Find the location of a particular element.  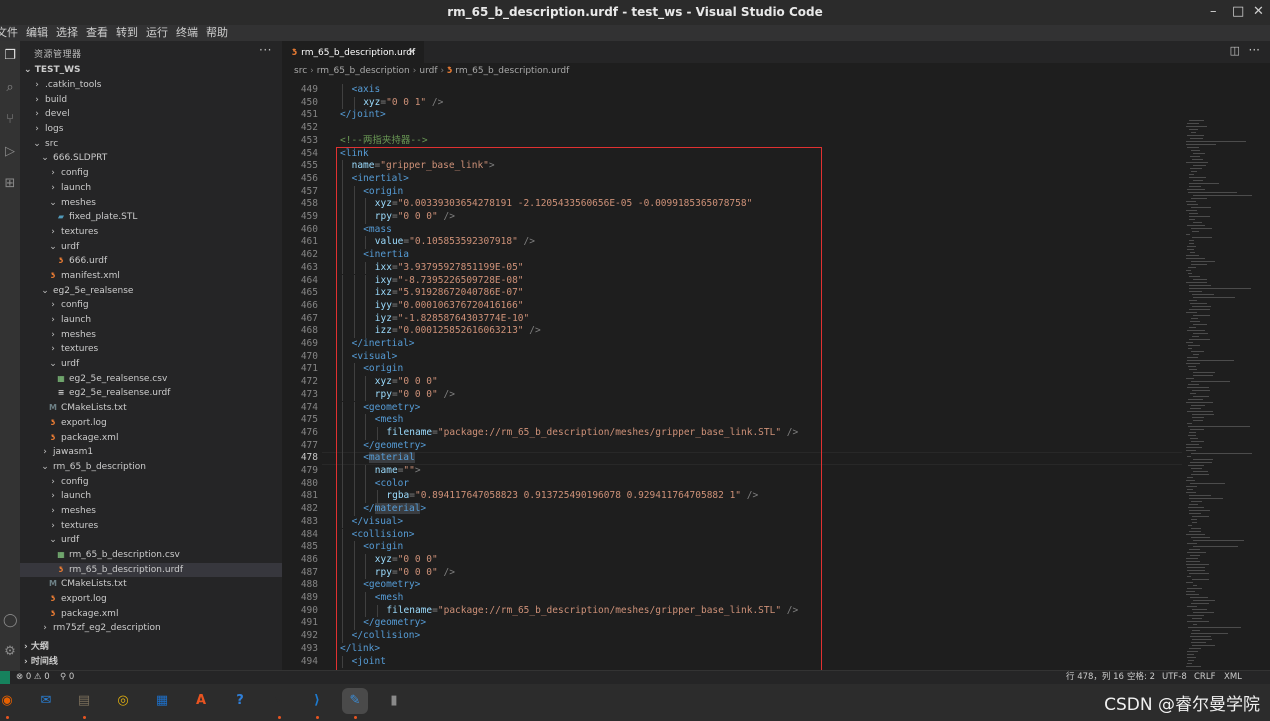

writer-icon: ▦ is located at coordinates (162, 701).